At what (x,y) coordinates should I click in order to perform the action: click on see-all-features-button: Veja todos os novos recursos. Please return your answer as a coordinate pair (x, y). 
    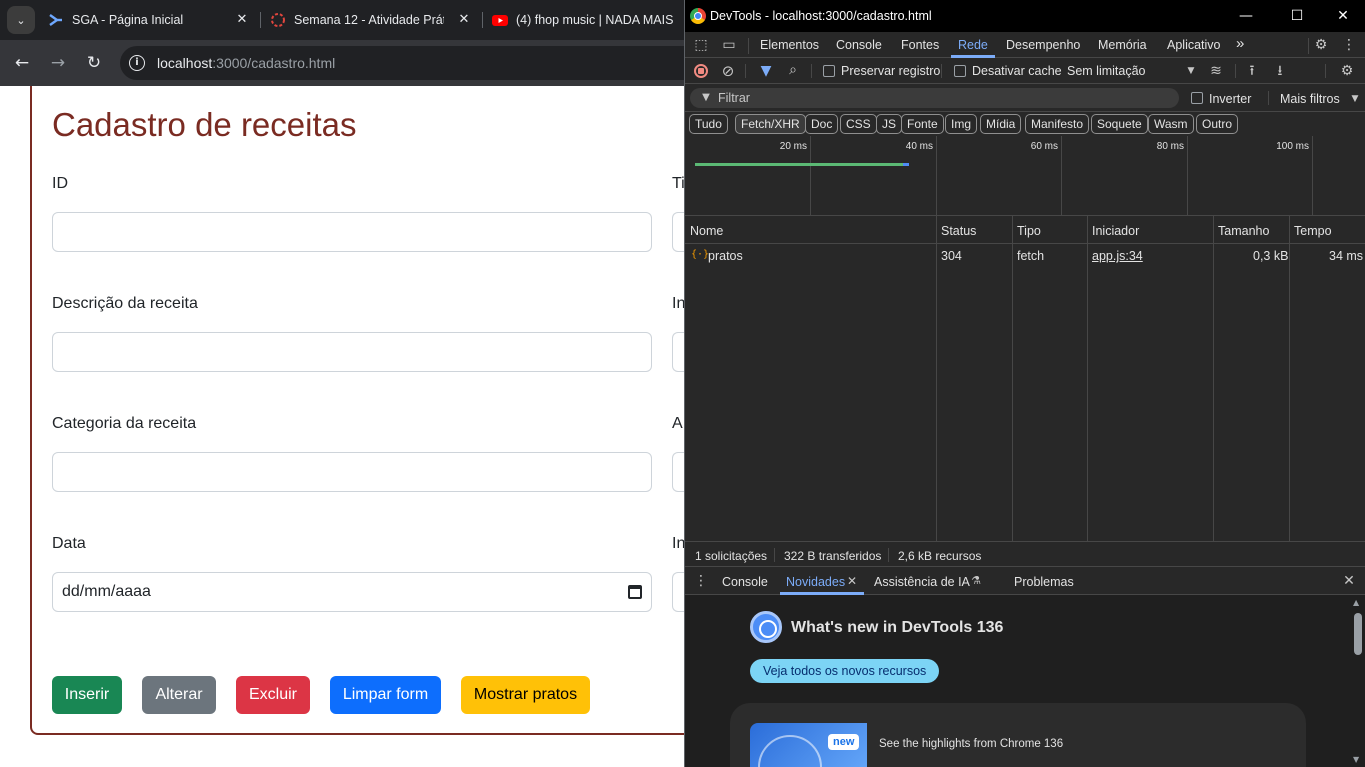
    Looking at the image, I should click on (845, 671).